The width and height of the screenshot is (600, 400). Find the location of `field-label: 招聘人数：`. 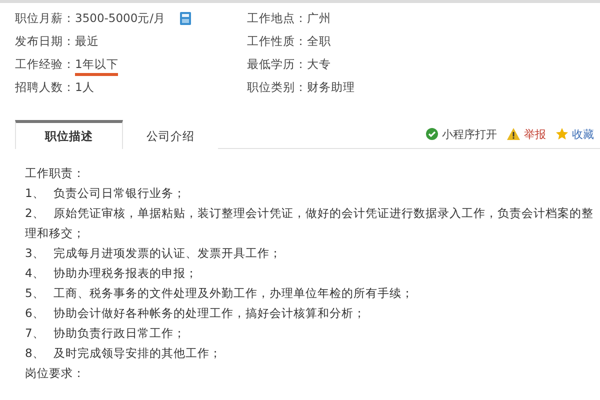

field-label: 招聘人数： is located at coordinates (45, 87).